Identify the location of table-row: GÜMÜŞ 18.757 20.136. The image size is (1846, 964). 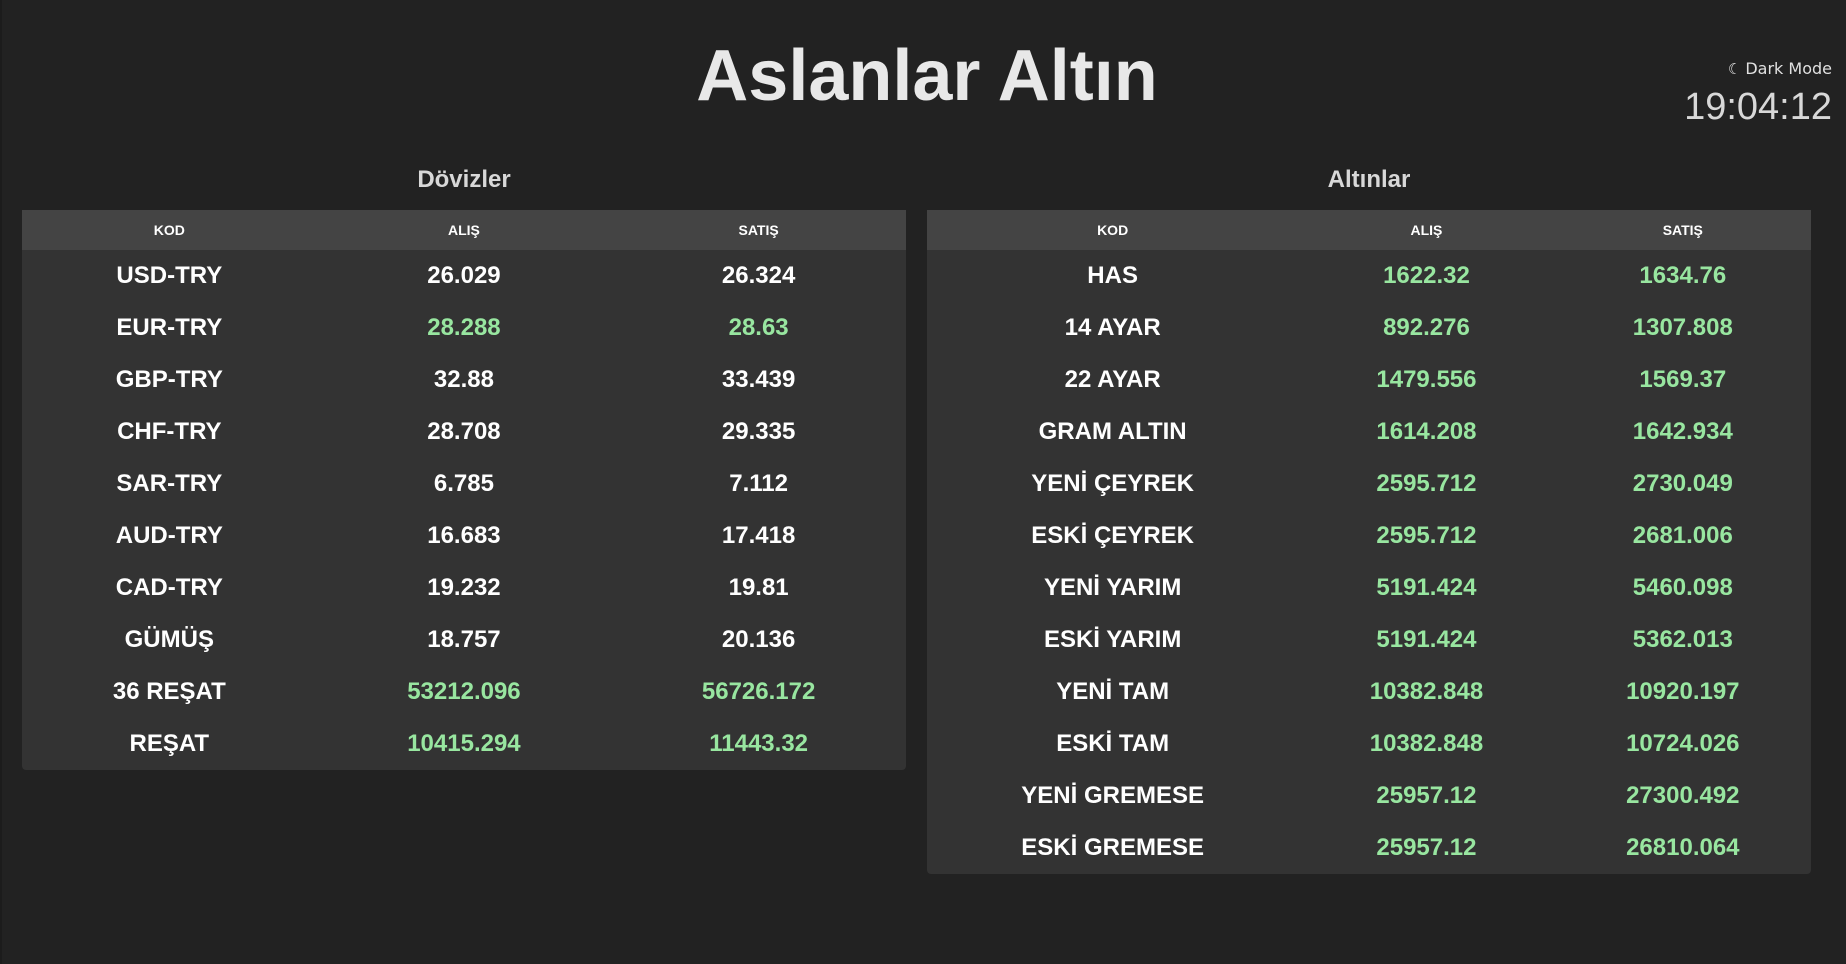
(464, 640).